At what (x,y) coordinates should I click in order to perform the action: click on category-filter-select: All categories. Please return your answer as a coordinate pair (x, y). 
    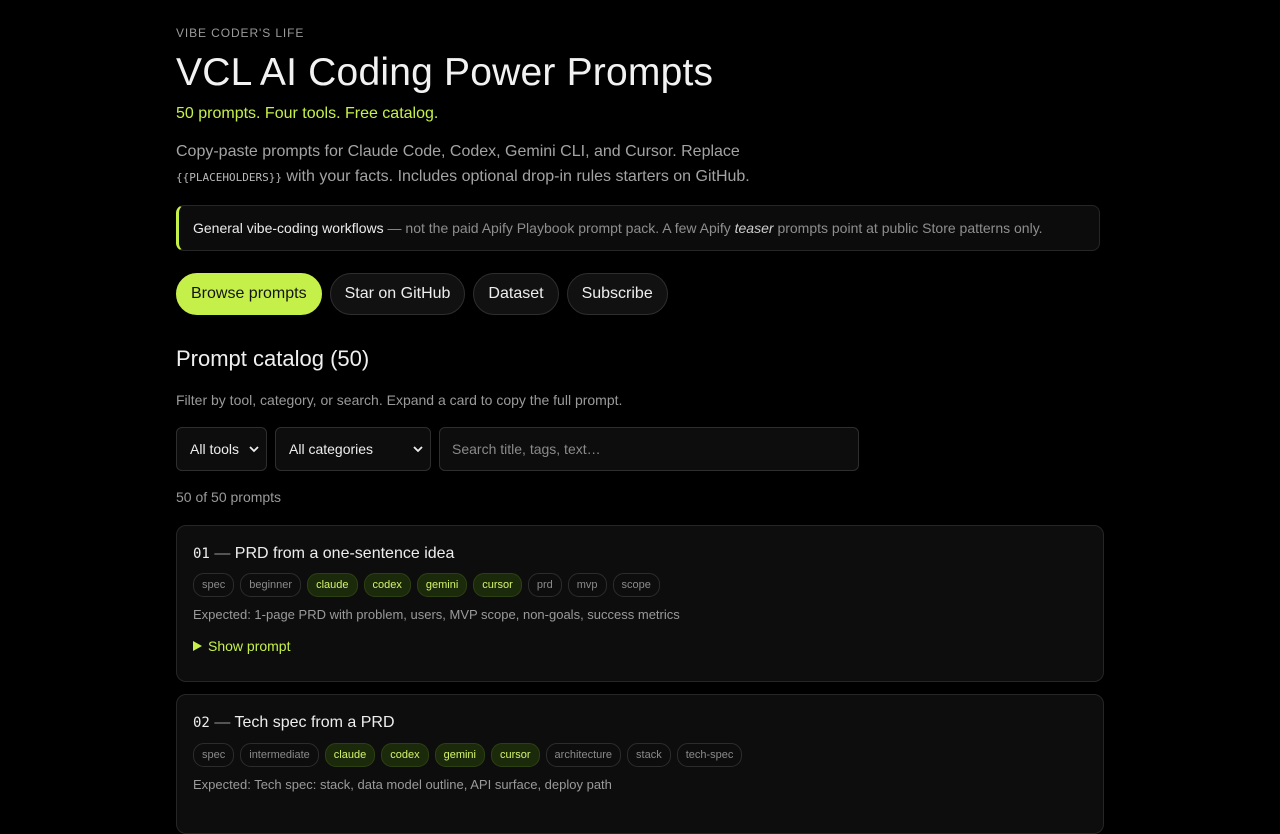
    Looking at the image, I should click on (353, 449).